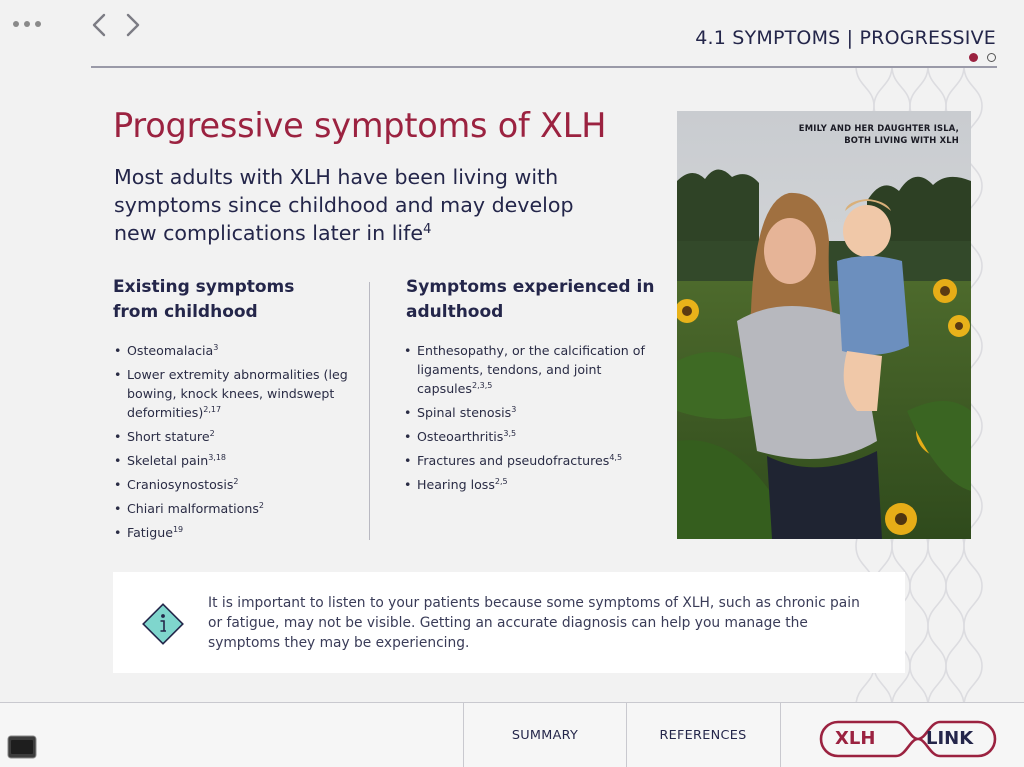 The width and height of the screenshot is (1024, 767). I want to click on intro-reference: 4, so click(427, 229).